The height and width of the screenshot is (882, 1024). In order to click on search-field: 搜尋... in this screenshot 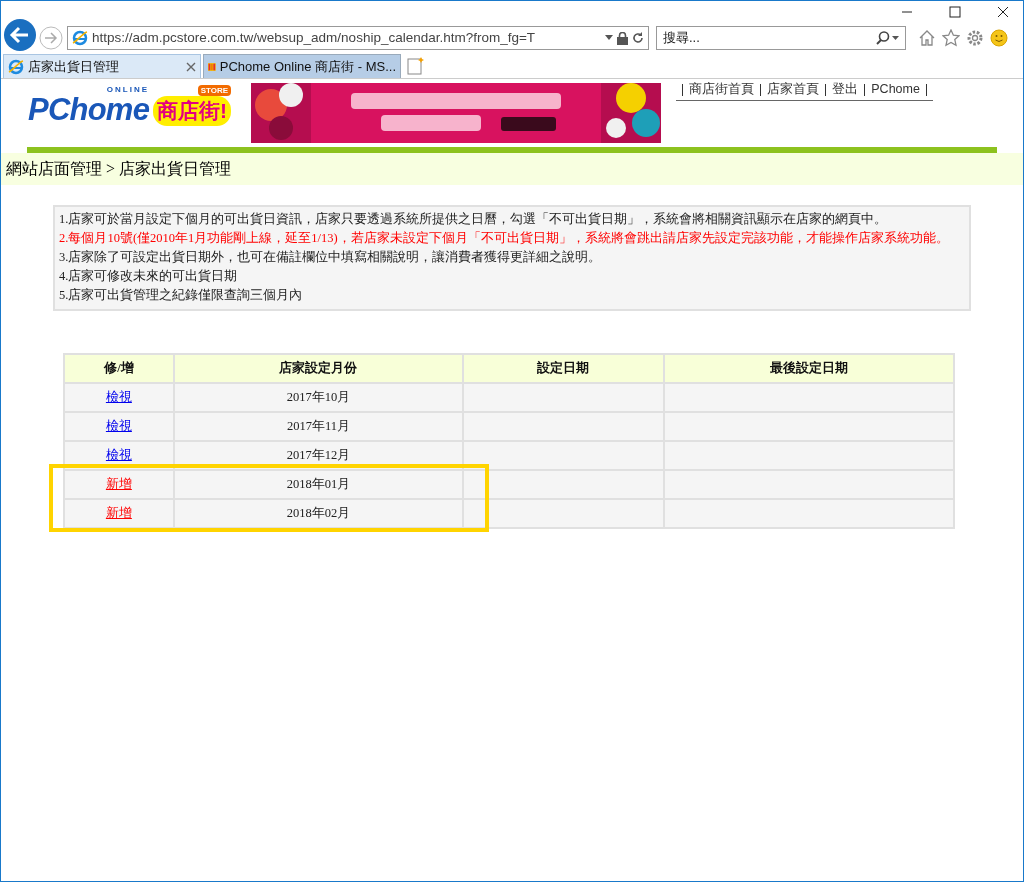, I will do `click(781, 38)`.